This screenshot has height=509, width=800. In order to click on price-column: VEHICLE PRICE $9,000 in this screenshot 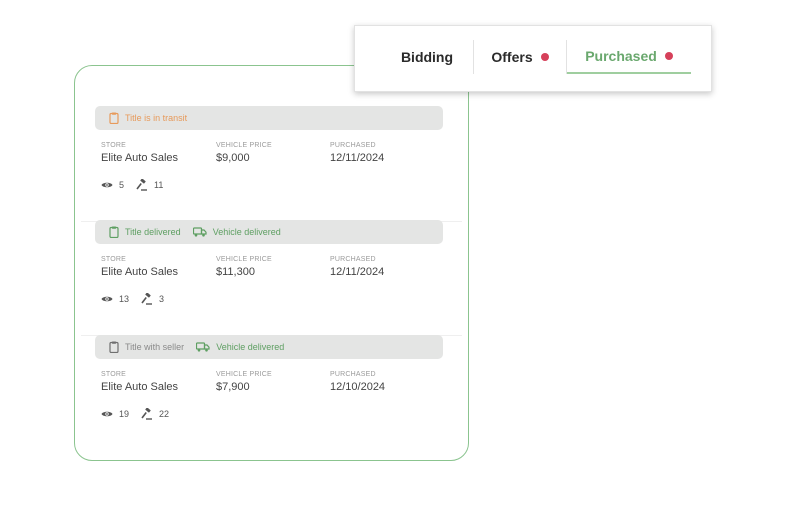, I will do `click(244, 153)`.